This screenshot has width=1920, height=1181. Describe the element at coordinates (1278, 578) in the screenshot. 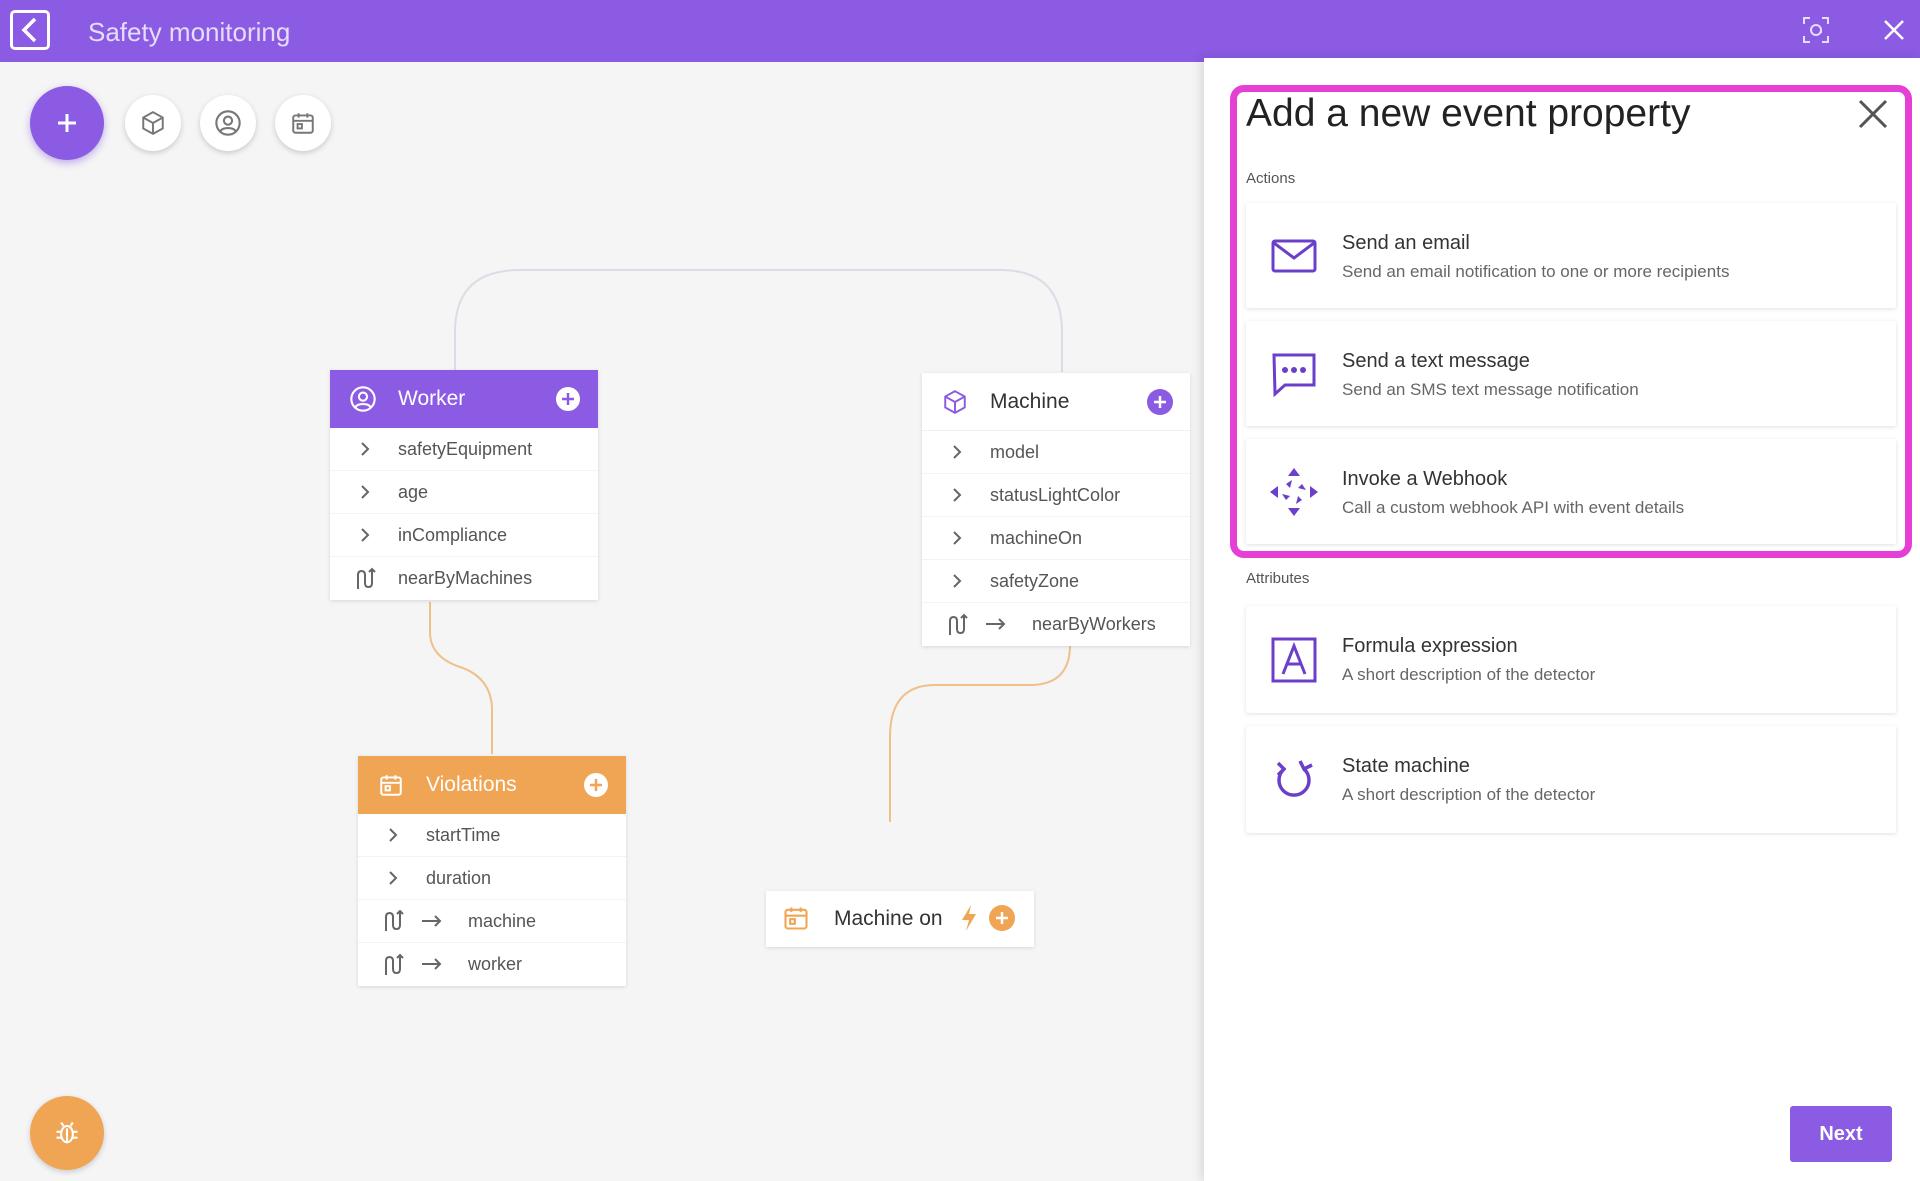

I see `attributes-section-label: Attributes` at that location.